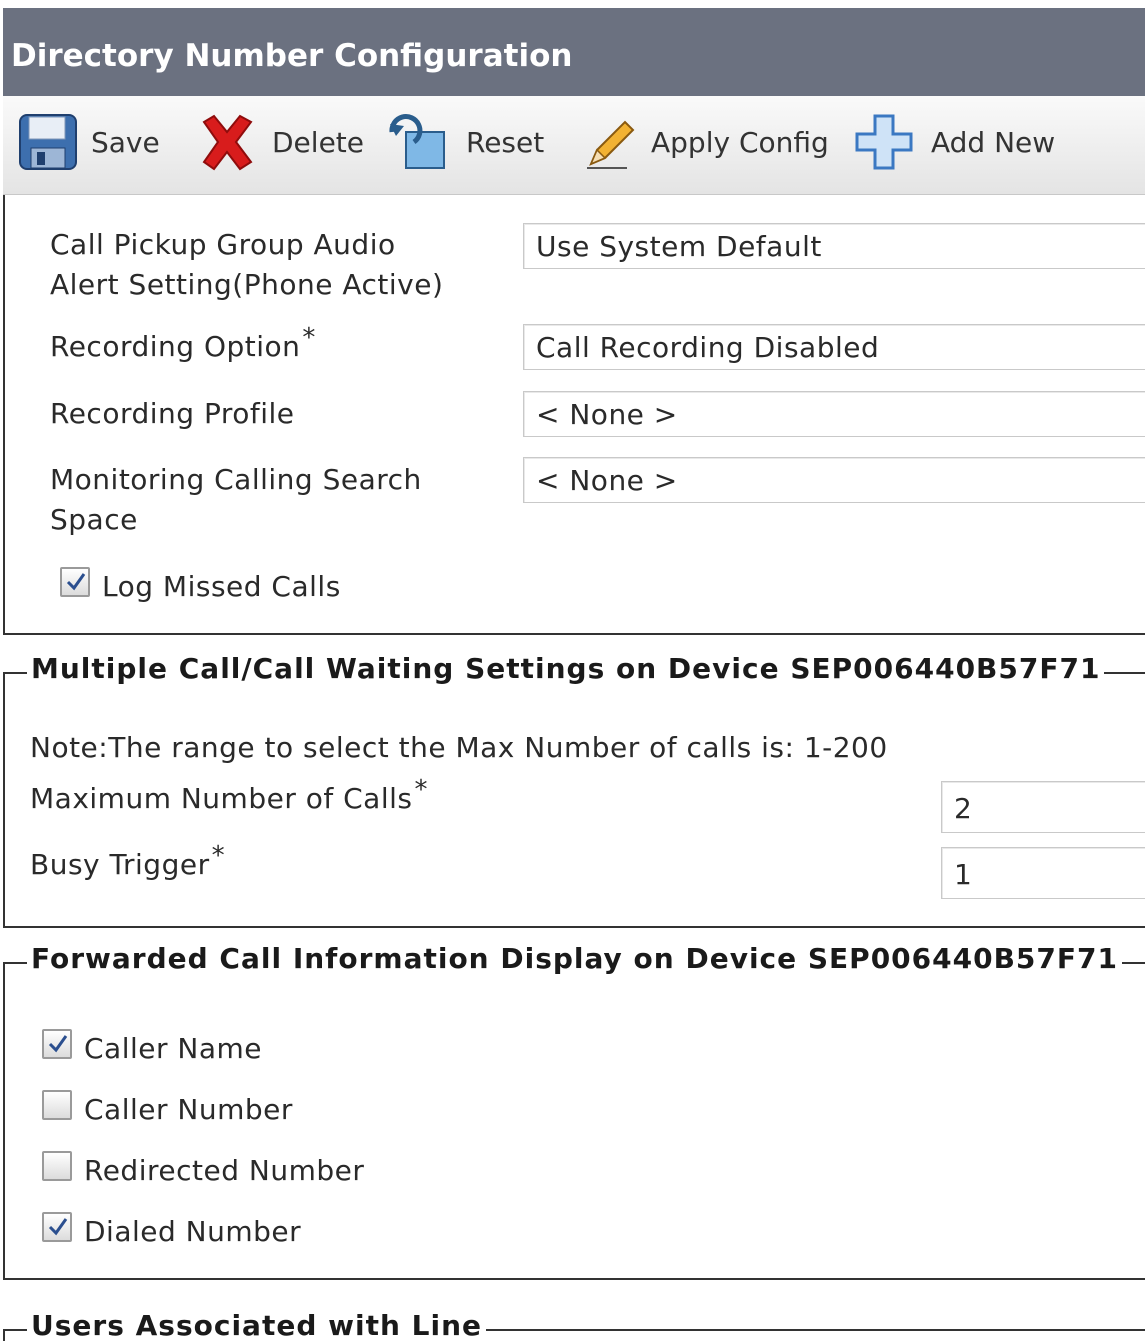  Describe the element at coordinates (88, 142) in the screenshot. I see `save-button: Save` at that location.